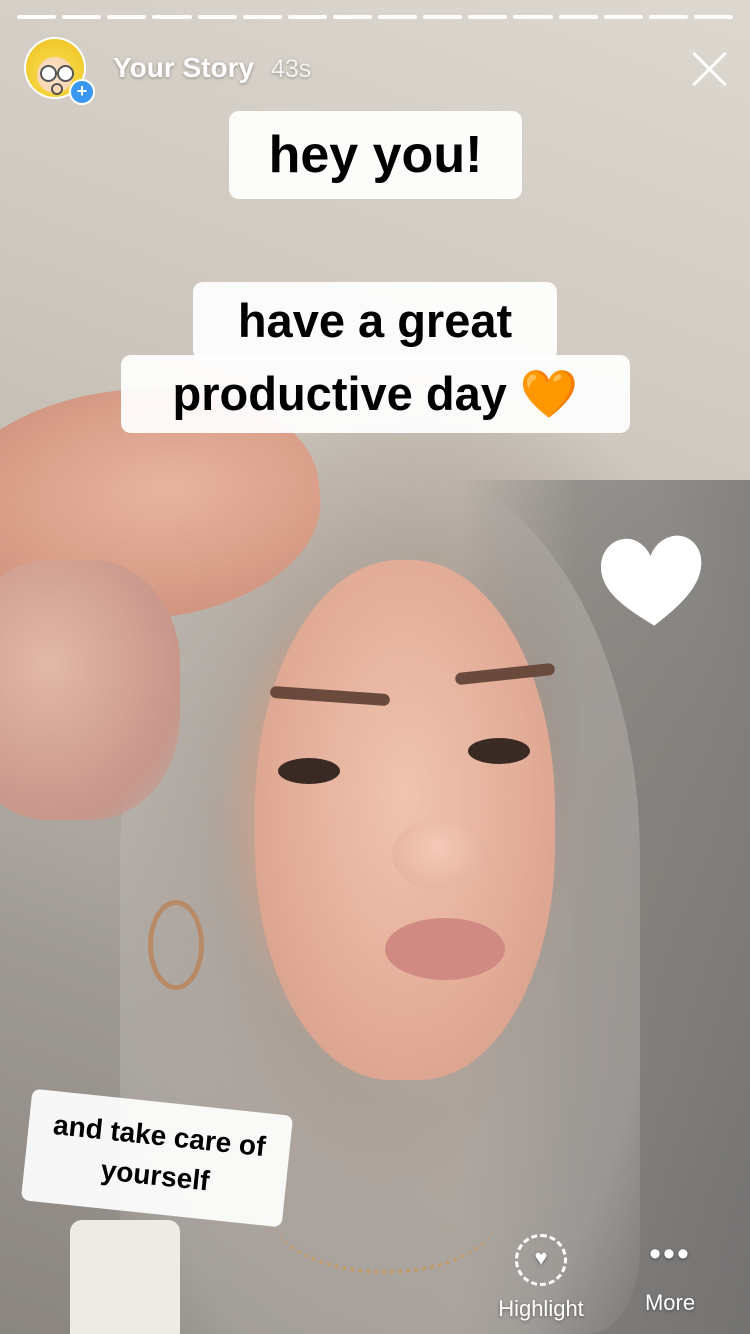 This screenshot has height=1334, width=750. Describe the element at coordinates (309, 771) in the screenshot. I see `photo-eye-left` at that location.